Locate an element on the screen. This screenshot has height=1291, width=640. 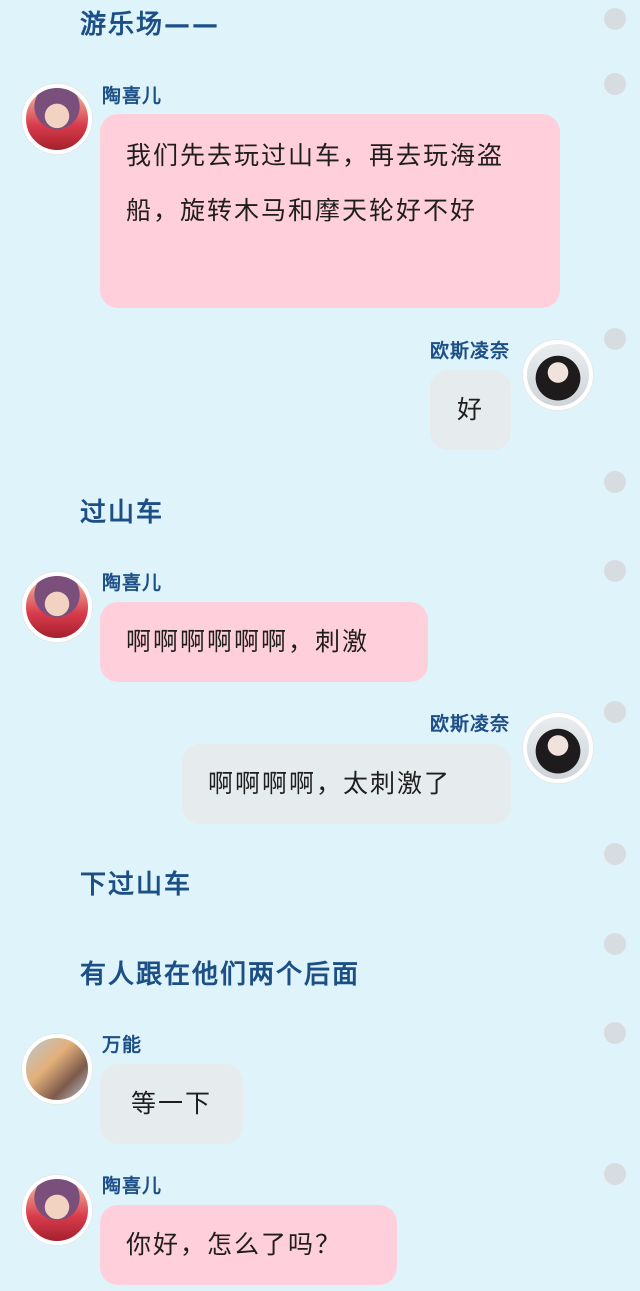
chat-bubble-tao-xier: 啊啊啊啊啊啊，刺激 is located at coordinates (264, 642).